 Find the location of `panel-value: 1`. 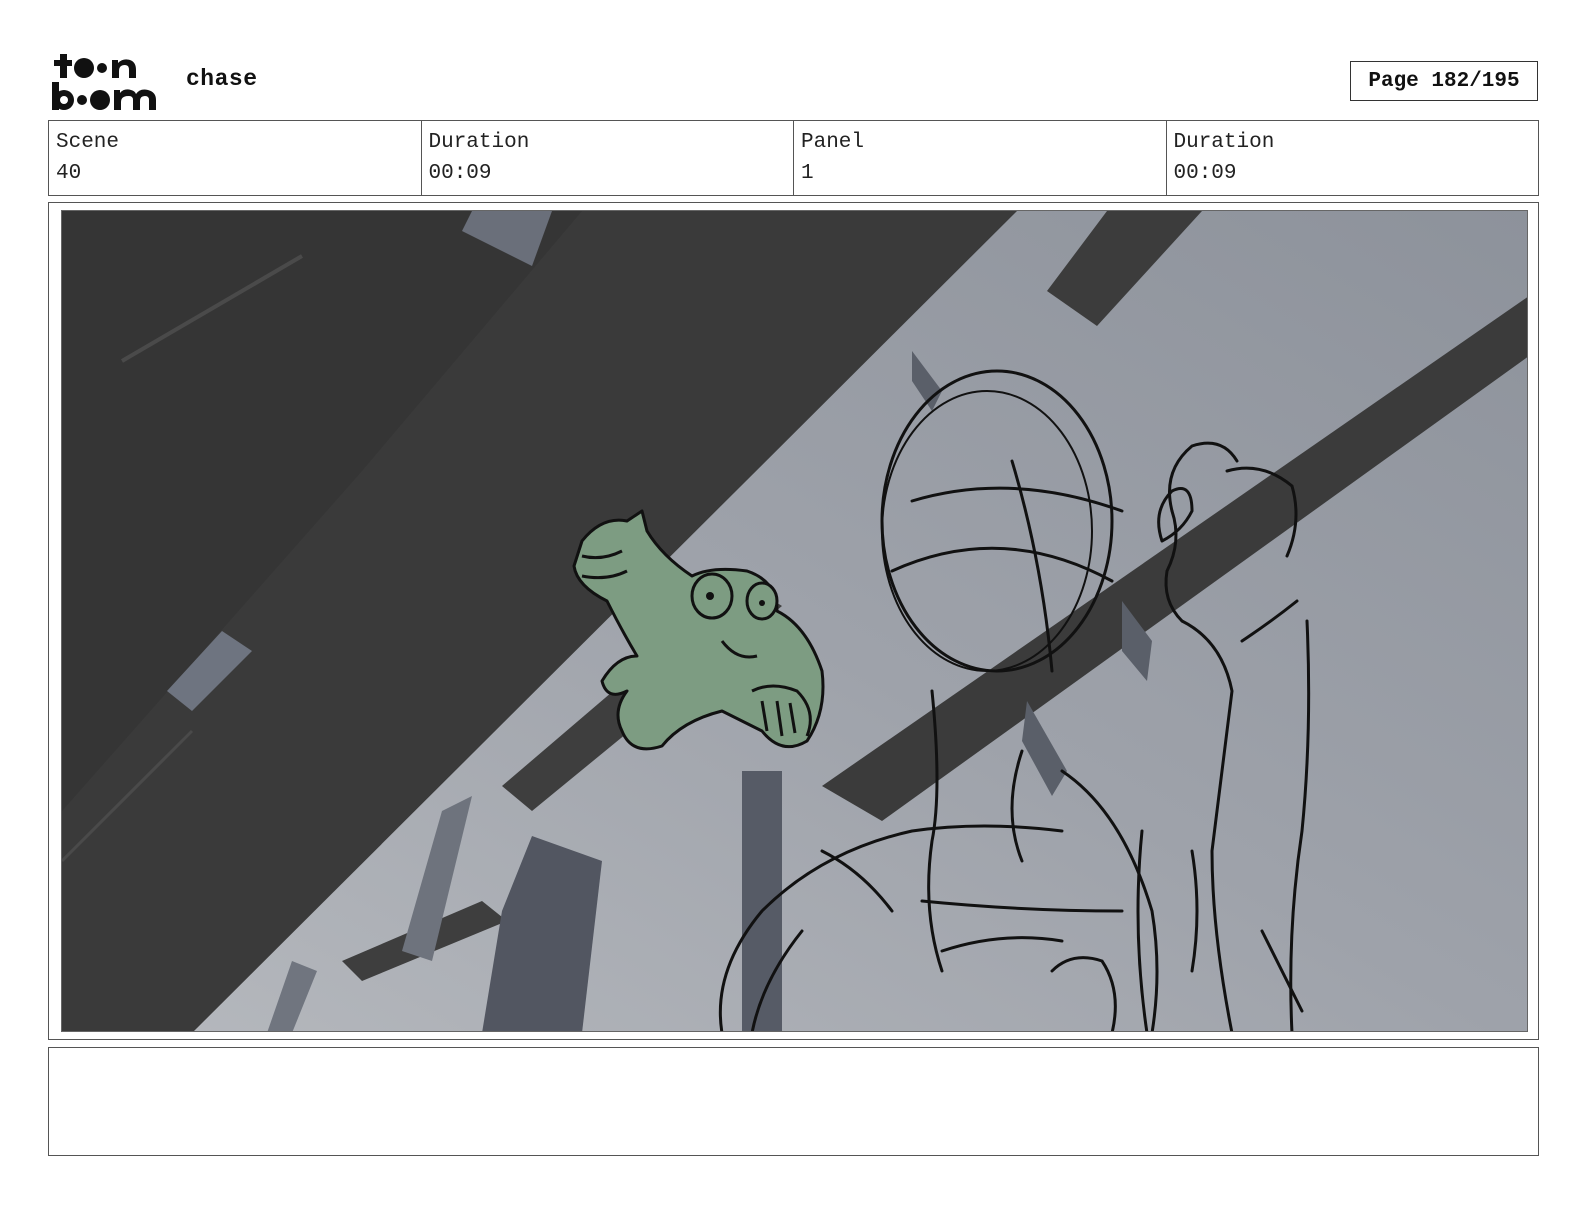

panel-value: 1 is located at coordinates (807, 173).